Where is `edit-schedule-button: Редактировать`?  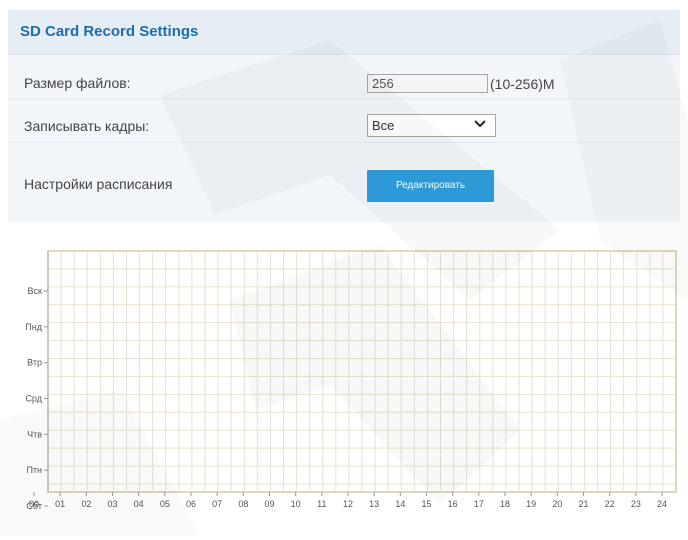
edit-schedule-button: Редактировать is located at coordinates (430, 186).